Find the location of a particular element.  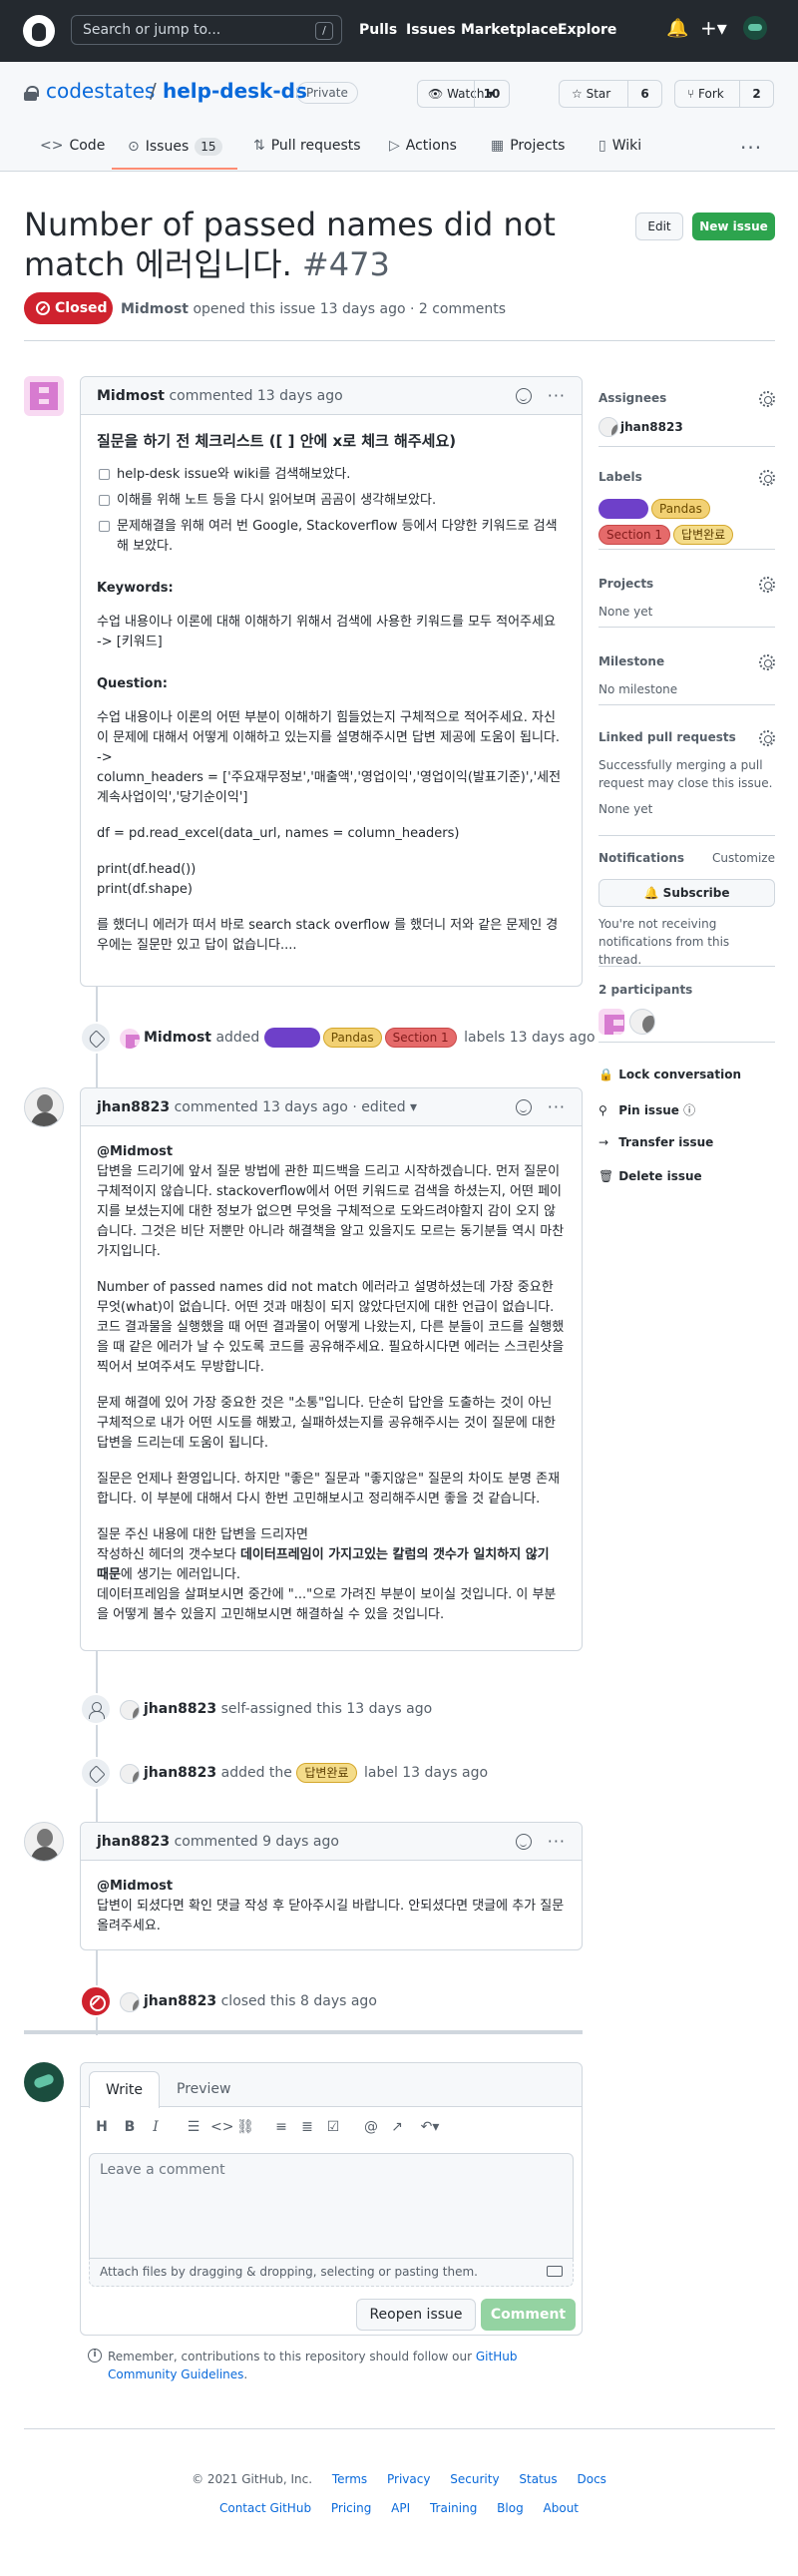

user-avatar is located at coordinates (755, 28).